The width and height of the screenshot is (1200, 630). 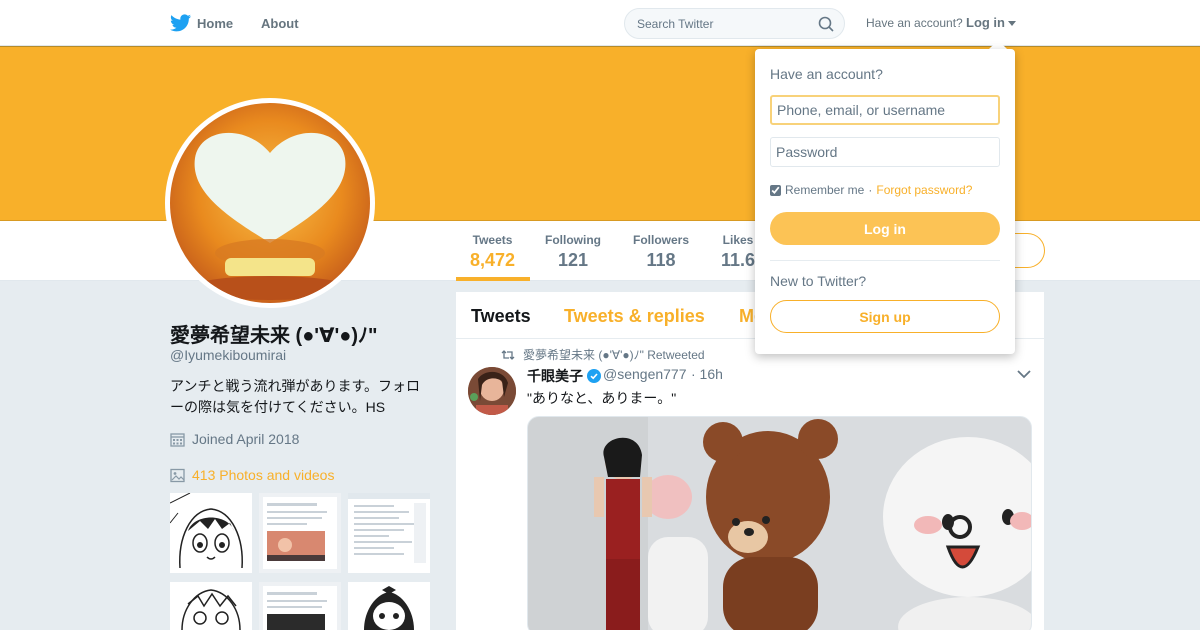 I want to click on remember-checkbox, so click(x=775, y=190).